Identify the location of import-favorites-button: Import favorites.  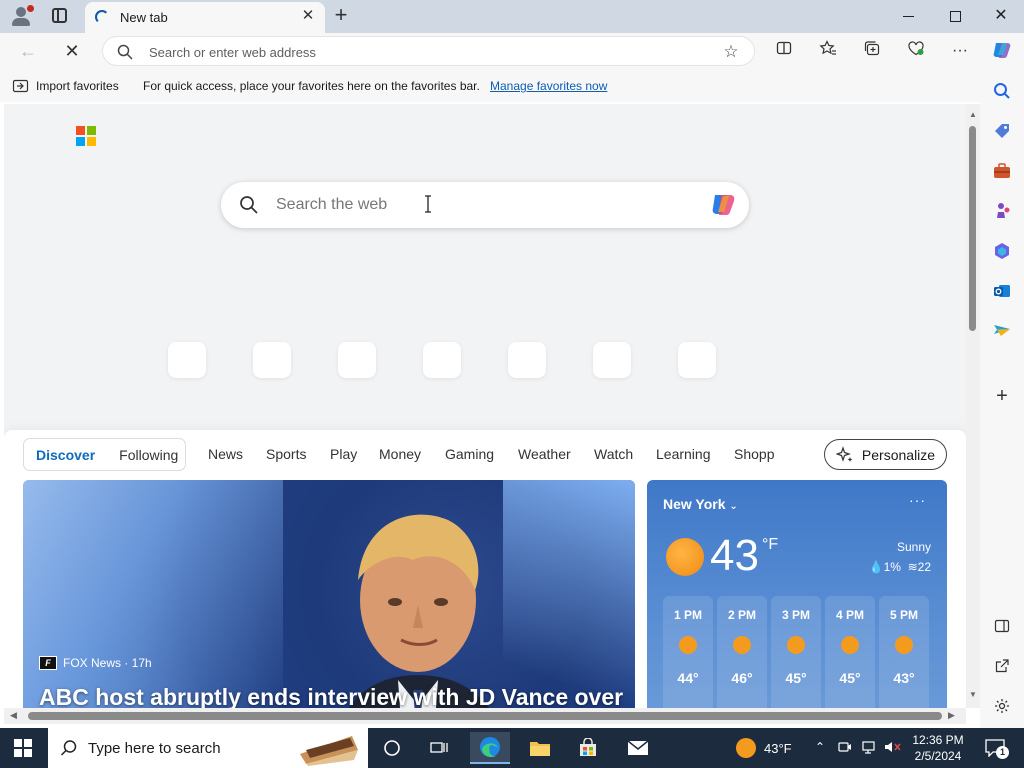
(65, 86).